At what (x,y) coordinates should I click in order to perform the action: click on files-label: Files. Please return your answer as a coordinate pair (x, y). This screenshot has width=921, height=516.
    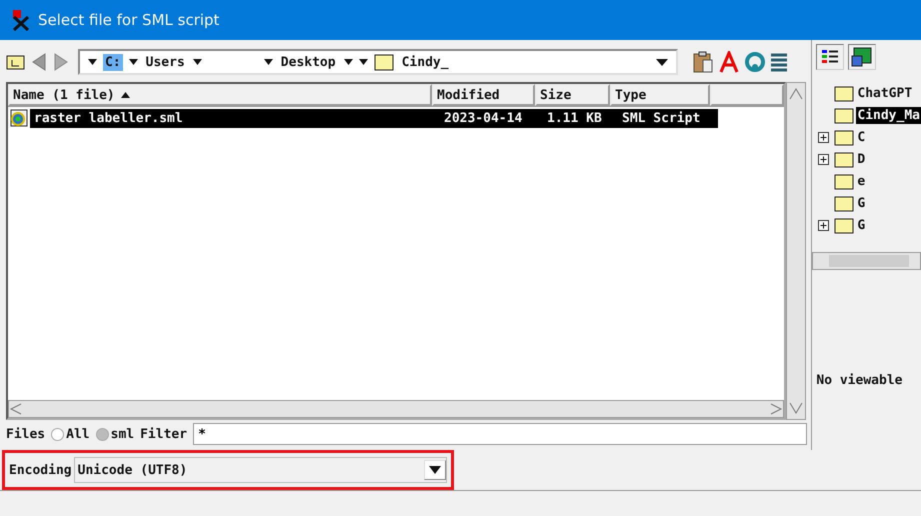
    Looking at the image, I should click on (26, 434).